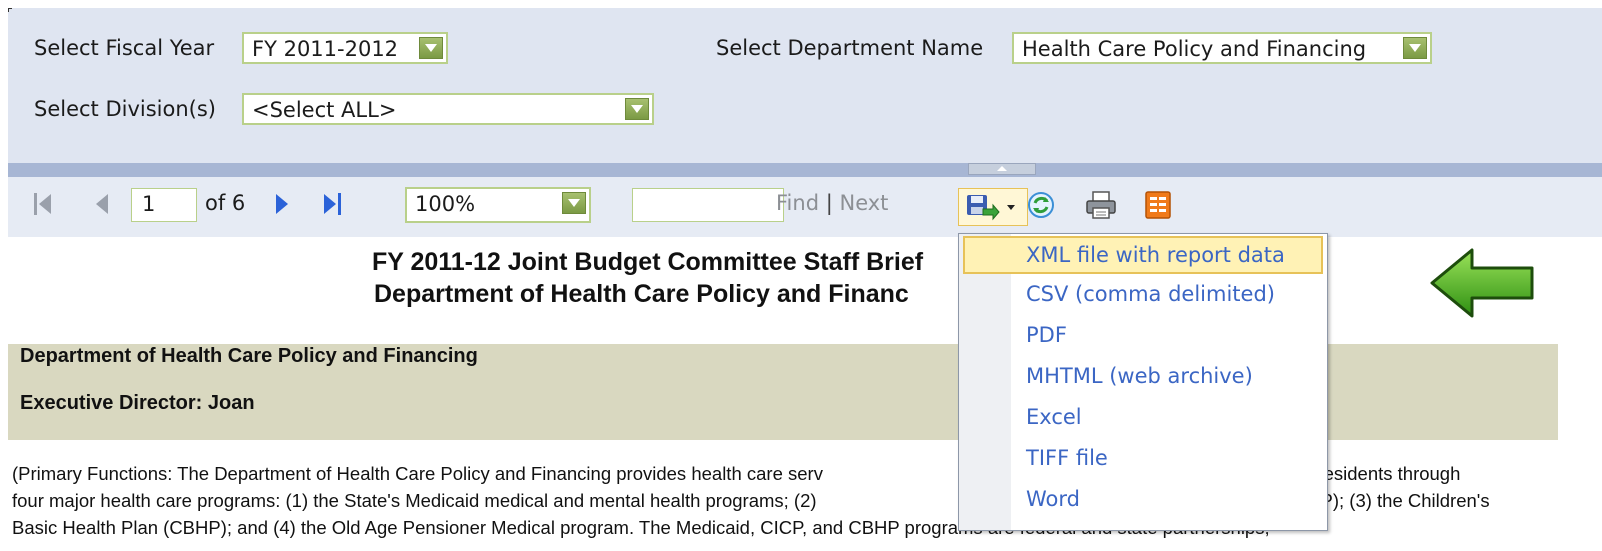 The width and height of the screenshot is (1602, 551). I want to click on first-page-button, so click(42, 204).